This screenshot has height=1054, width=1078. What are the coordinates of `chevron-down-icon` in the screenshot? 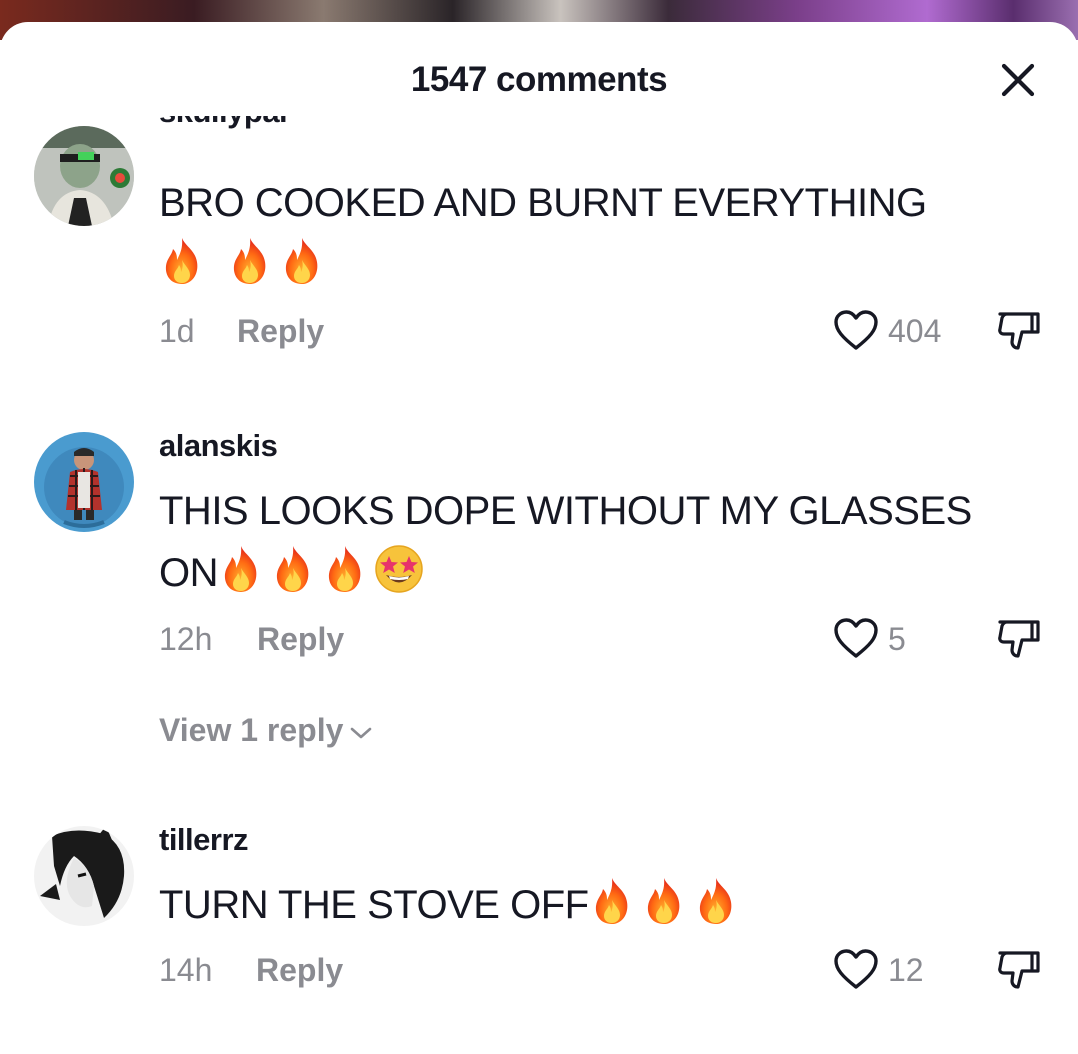 It's located at (361, 732).